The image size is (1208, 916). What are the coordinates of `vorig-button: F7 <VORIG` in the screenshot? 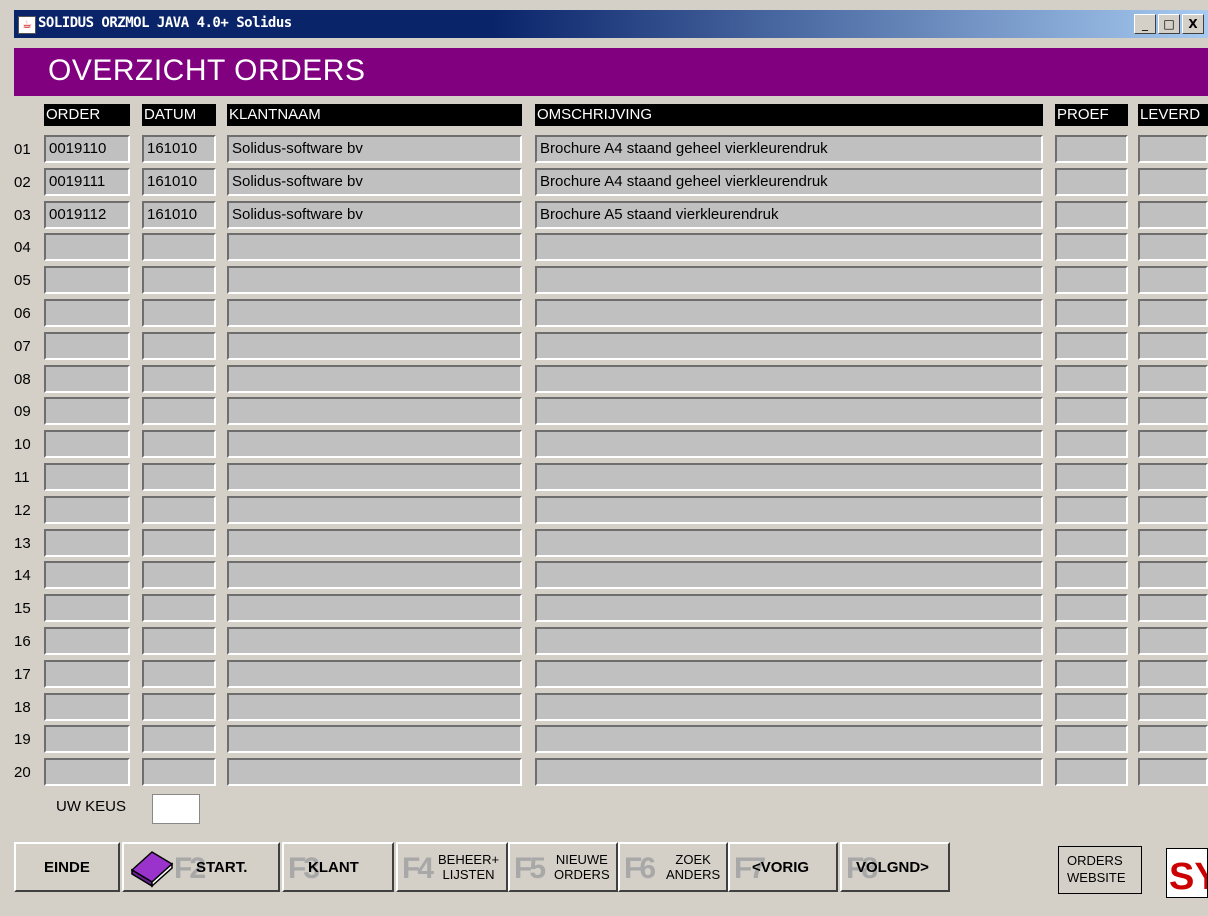 It's located at (783, 867).